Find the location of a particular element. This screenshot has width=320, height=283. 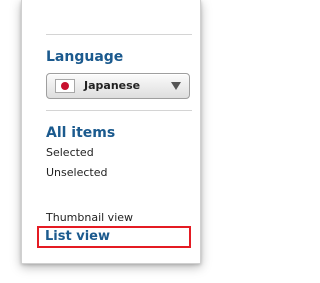

selected-filter-link: Selected is located at coordinates (70, 152).